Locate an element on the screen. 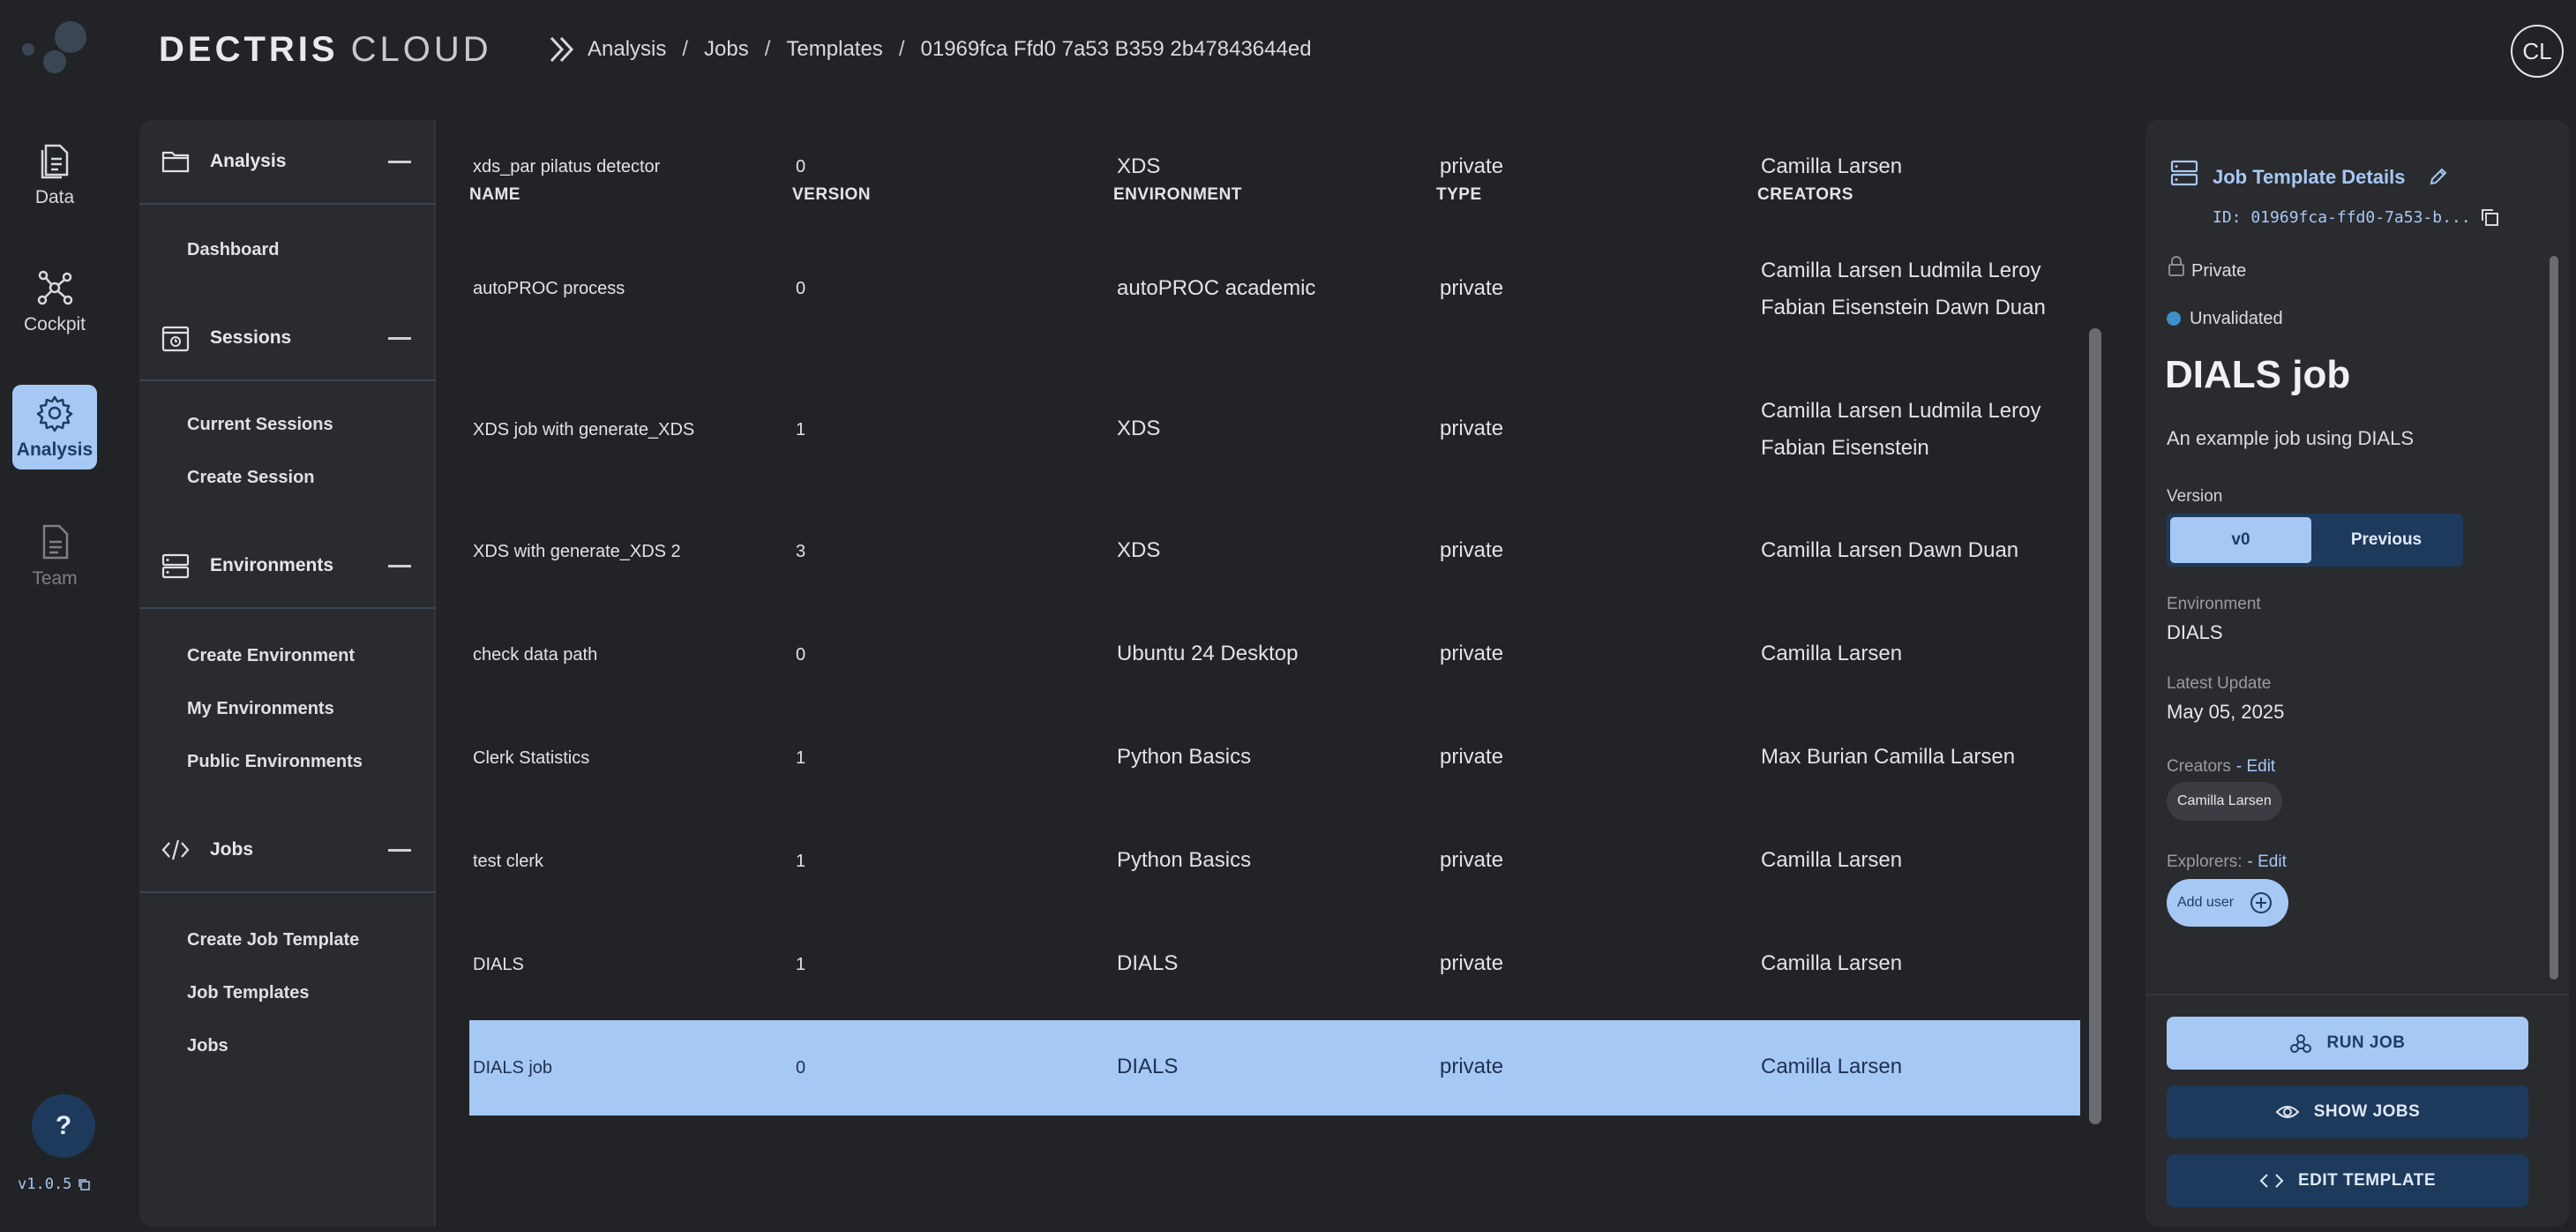  creators-label: Creators is located at coordinates (2199, 767).